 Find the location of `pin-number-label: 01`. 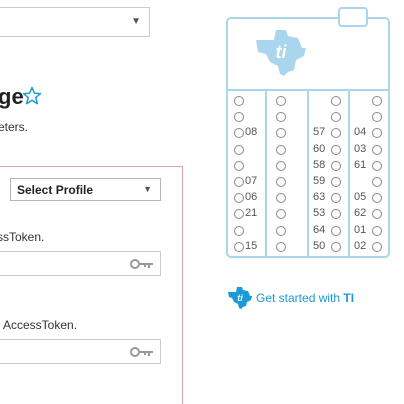

pin-number-label: 01 is located at coordinates (360, 230).